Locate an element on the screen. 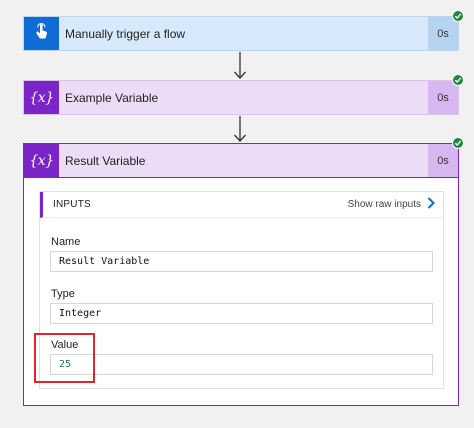 This screenshot has width=474, height=428. touch-icon is located at coordinates (42, 33).